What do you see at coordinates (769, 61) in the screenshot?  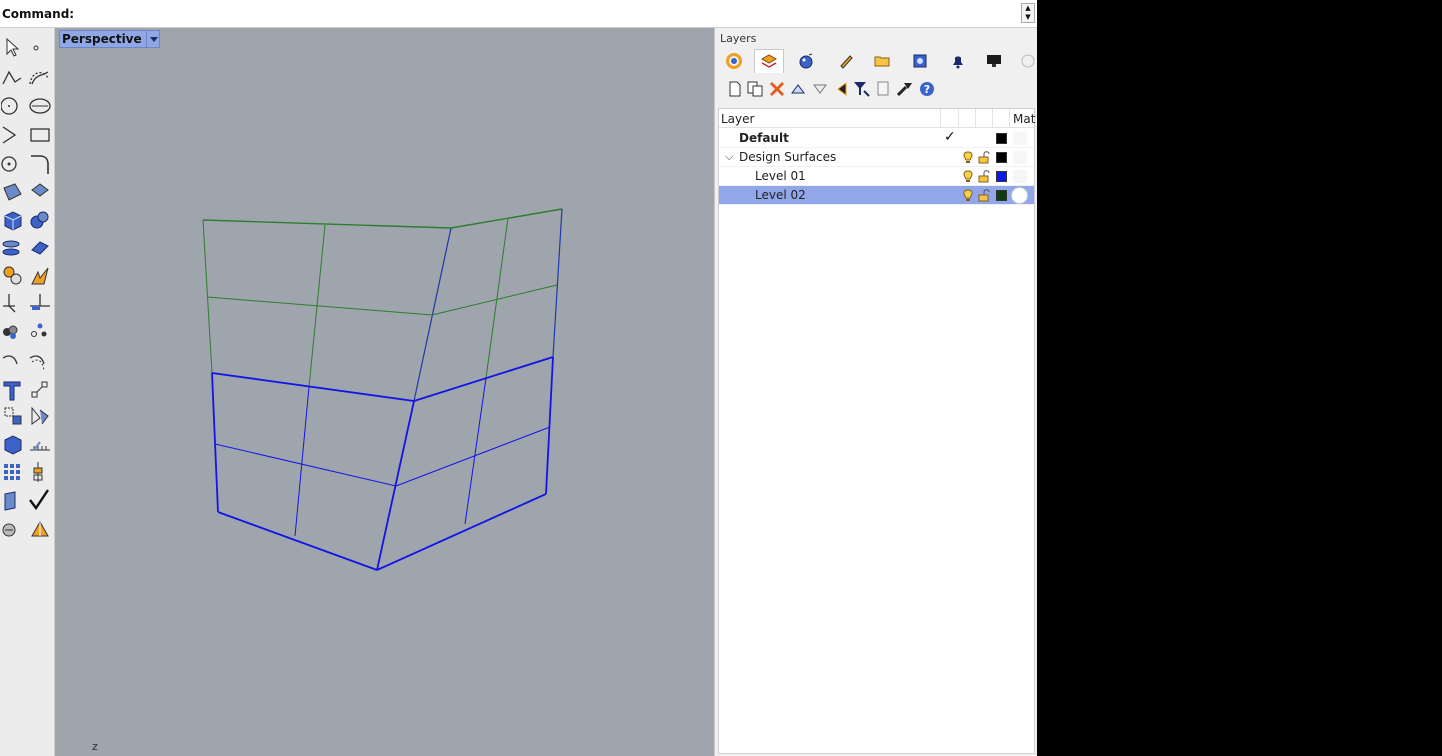 I see `layers-icon` at bounding box center [769, 61].